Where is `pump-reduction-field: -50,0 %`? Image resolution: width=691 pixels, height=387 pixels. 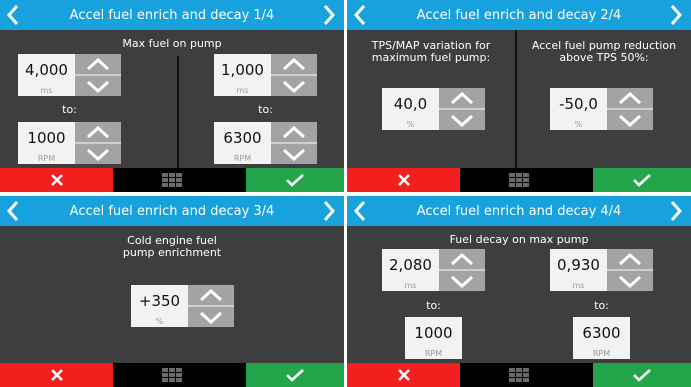 pump-reduction-field: -50,0 % is located at coordinates (578, 109).